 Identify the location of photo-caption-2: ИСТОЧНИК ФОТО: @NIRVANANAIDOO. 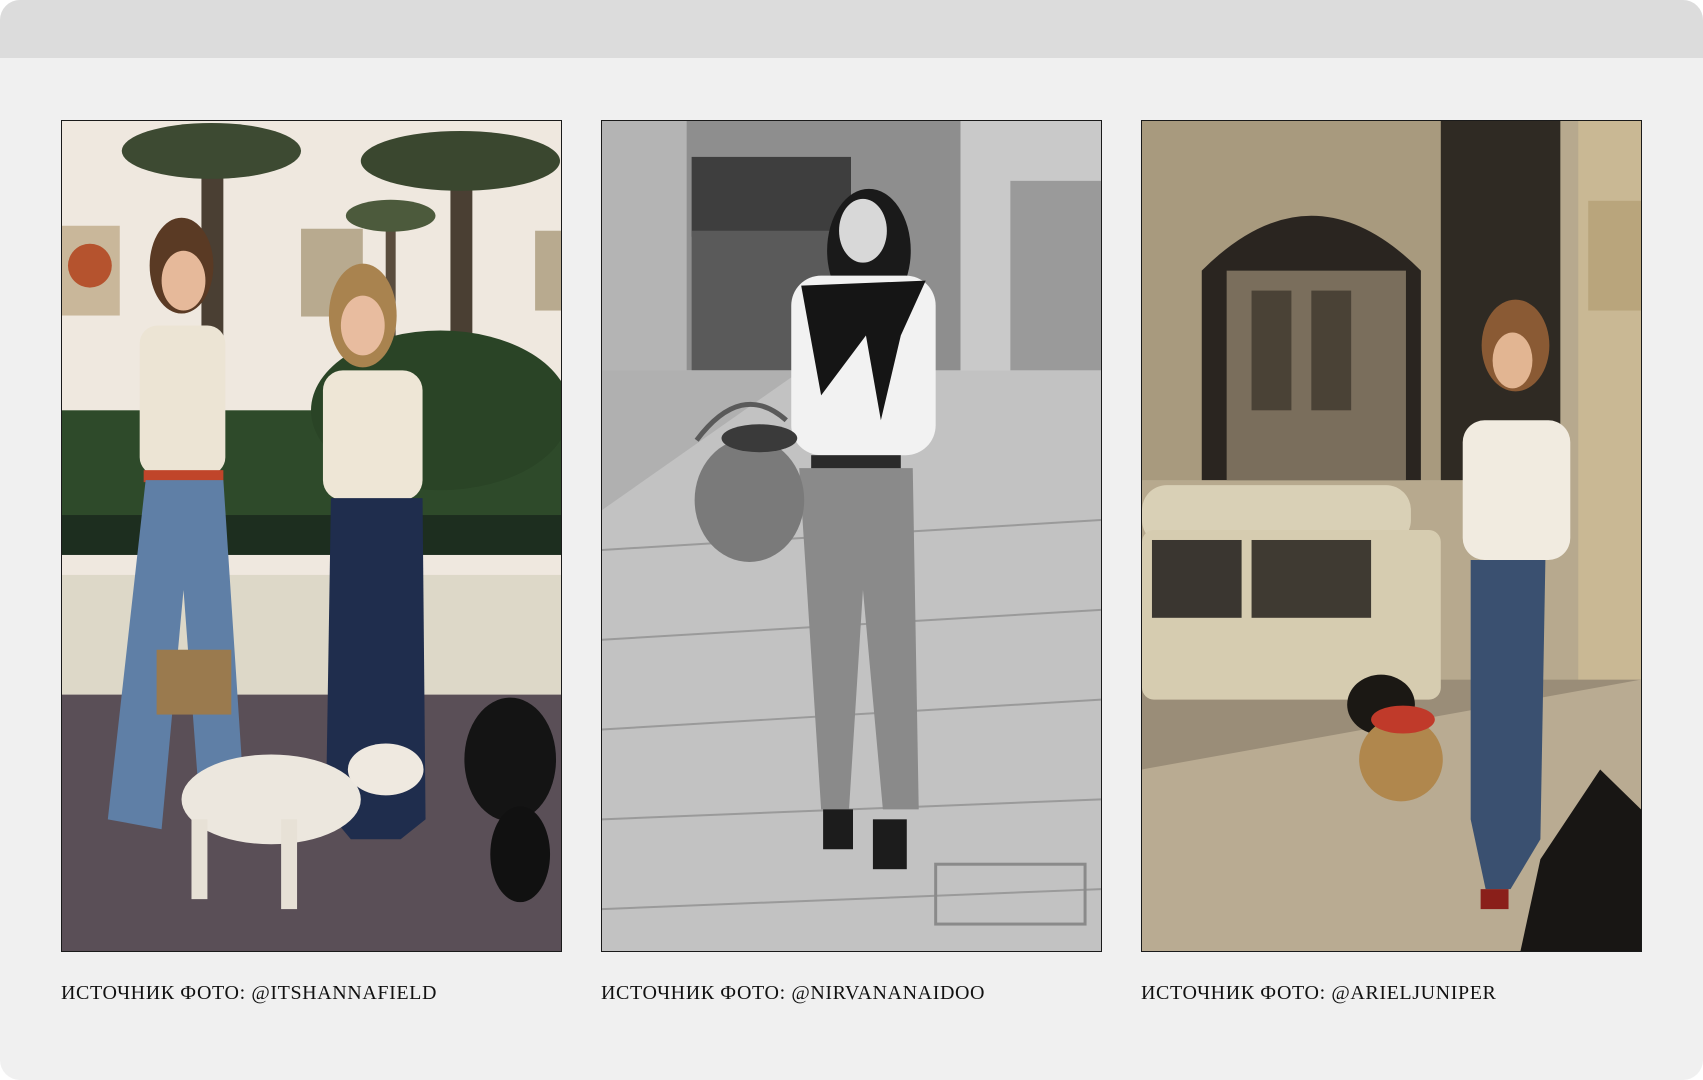
(793, 993).